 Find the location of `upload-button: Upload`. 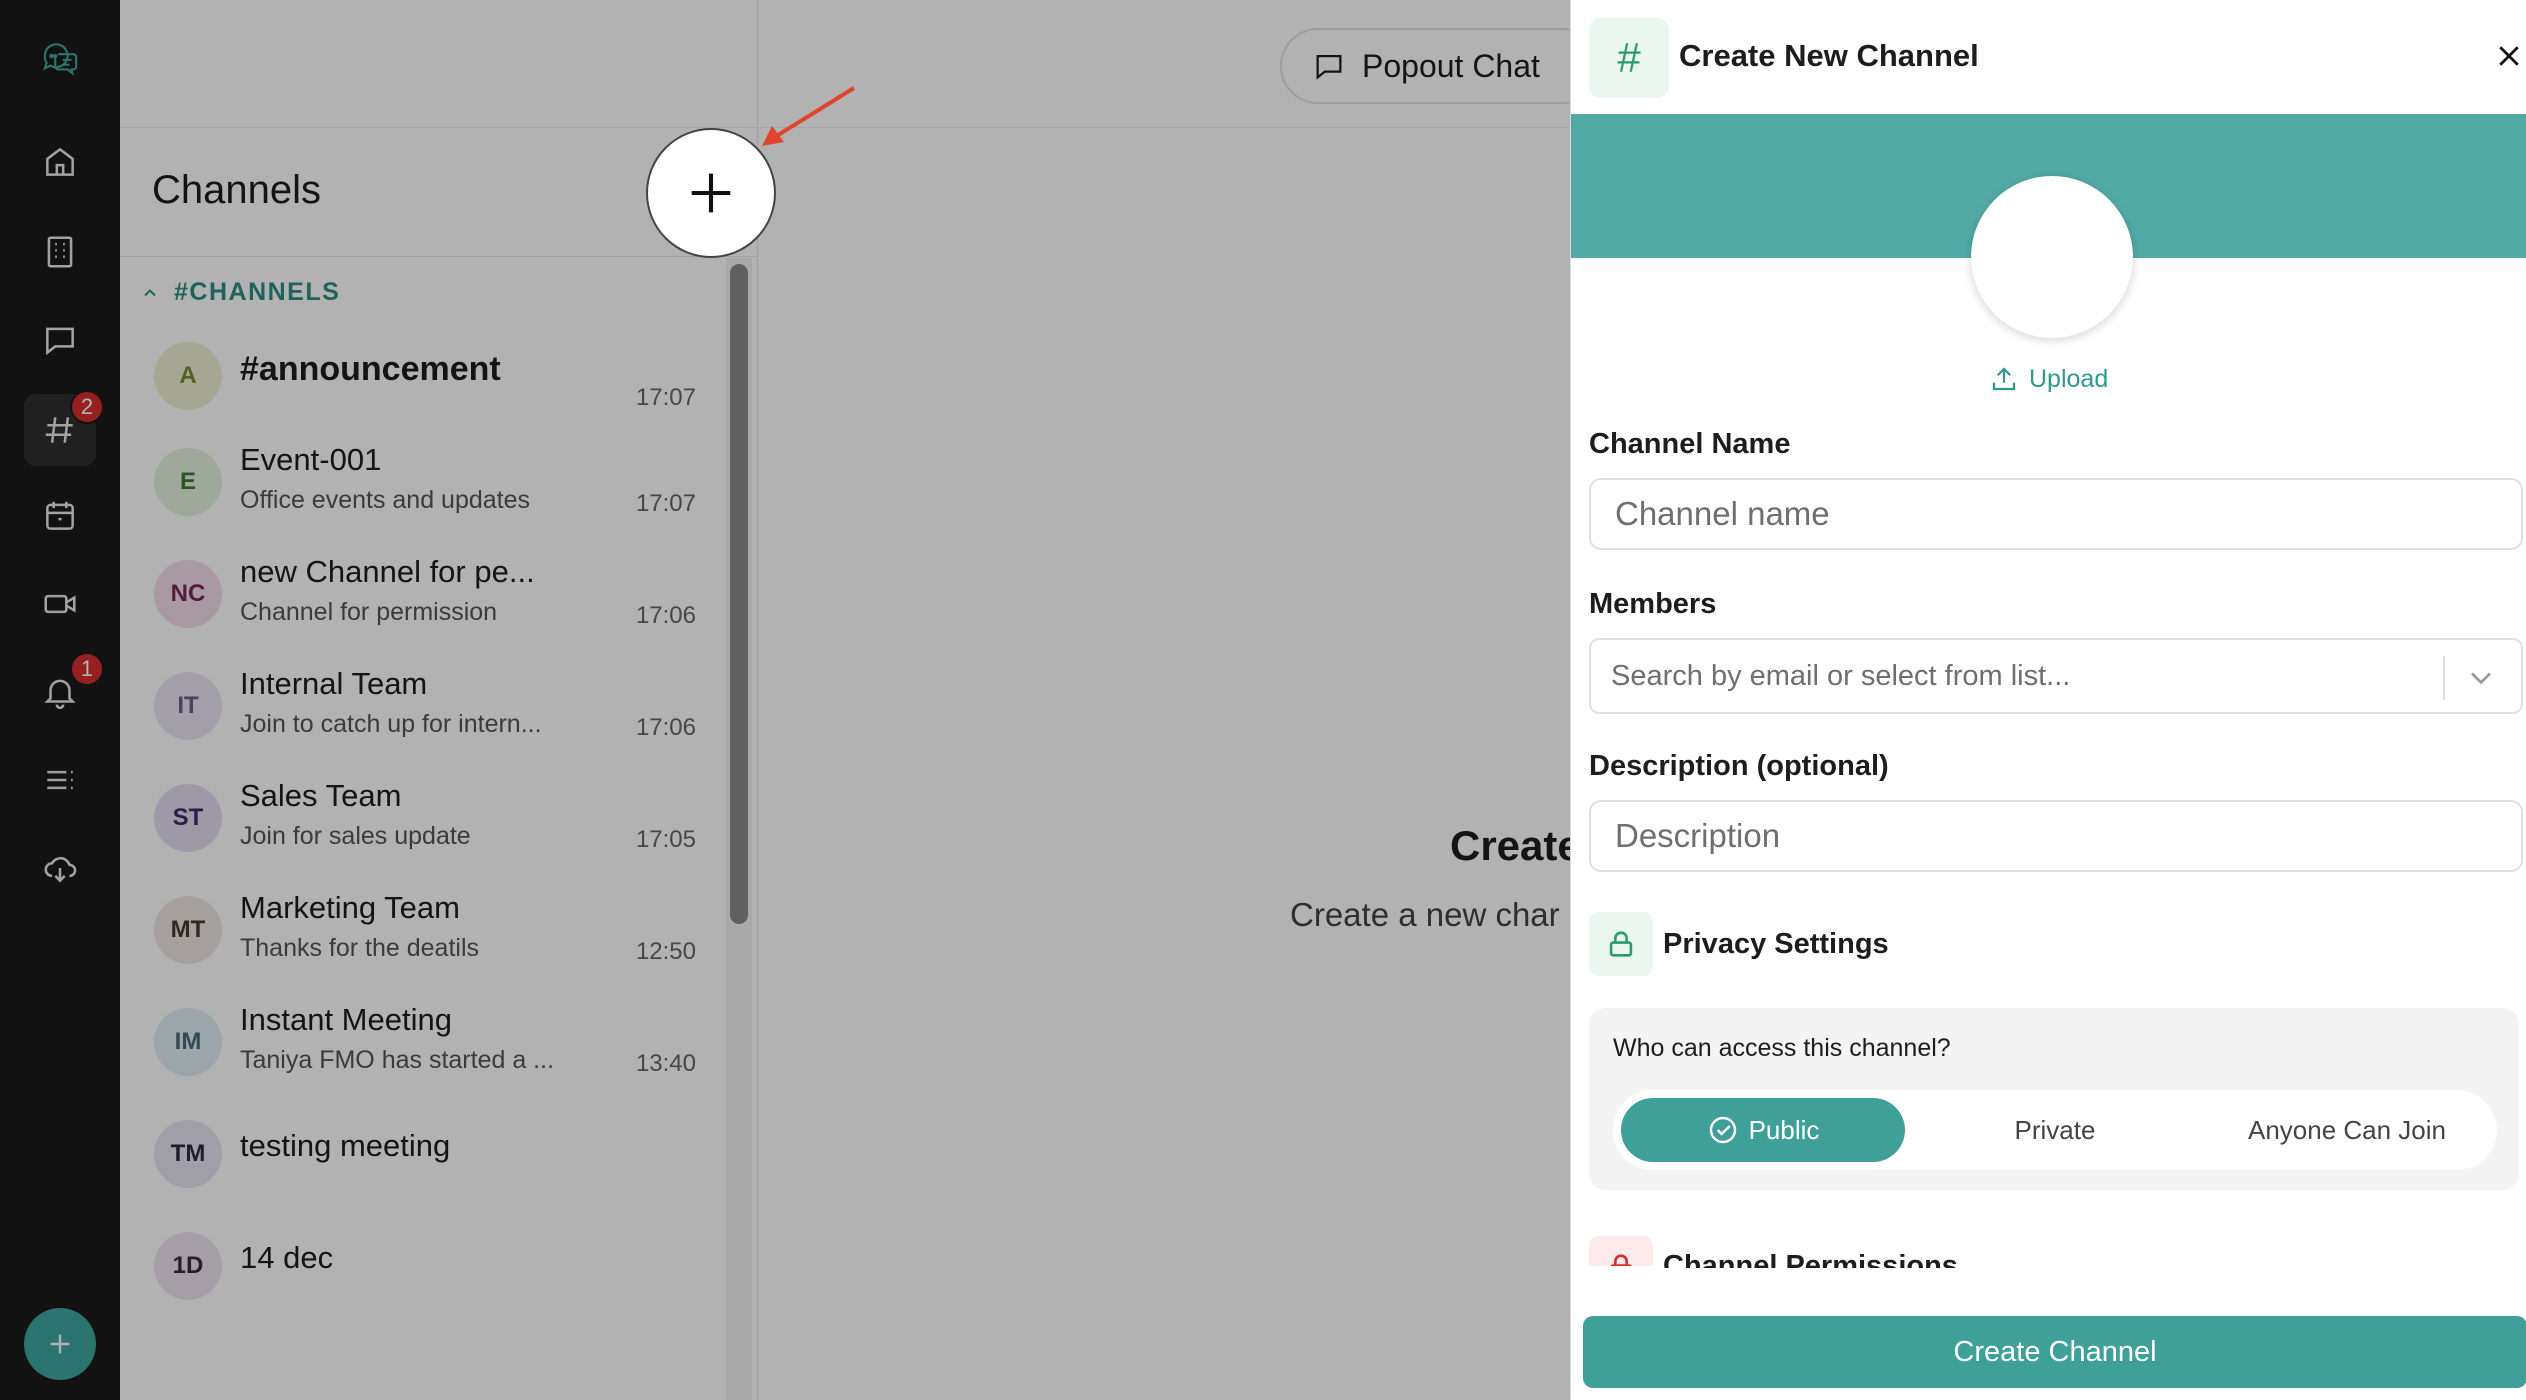

upload-button: Upload is located at coordinates (2048, 379).